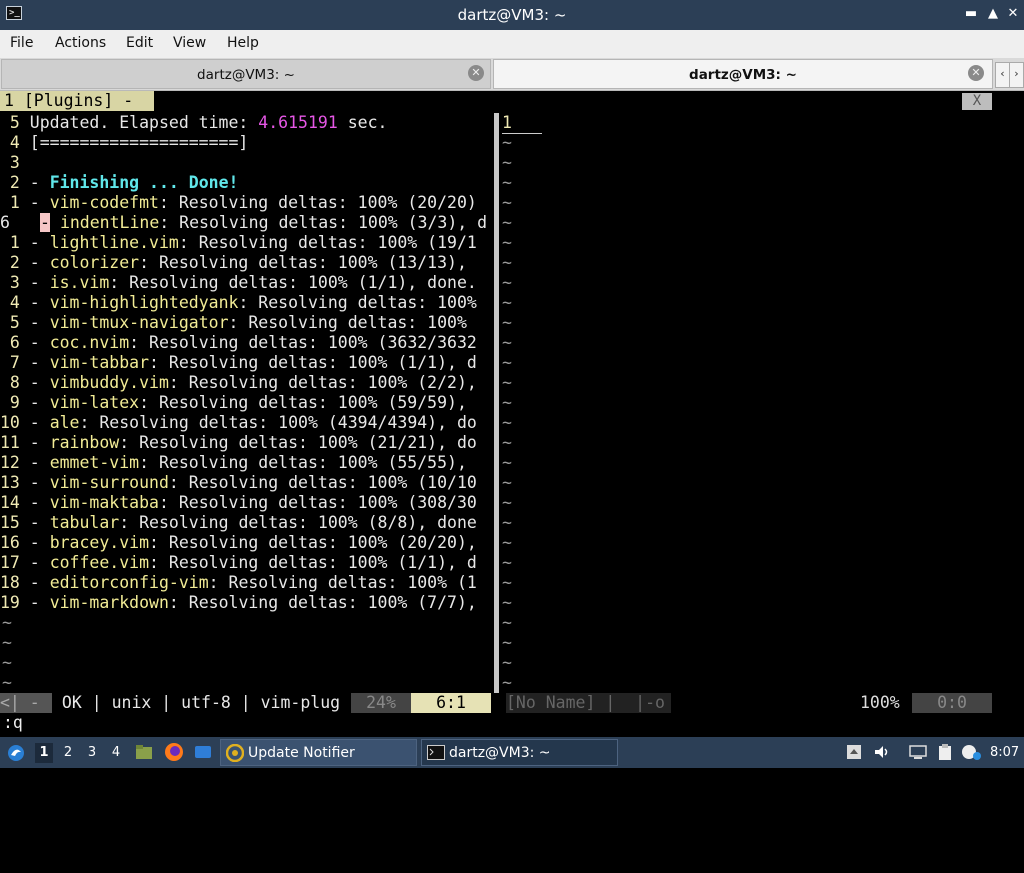 This screenshot has width=1024, height=873. Describe the element at coordinates (1002, 75) in the screenshot. I see `tab-scroll-left-icon: ‹` at that location.